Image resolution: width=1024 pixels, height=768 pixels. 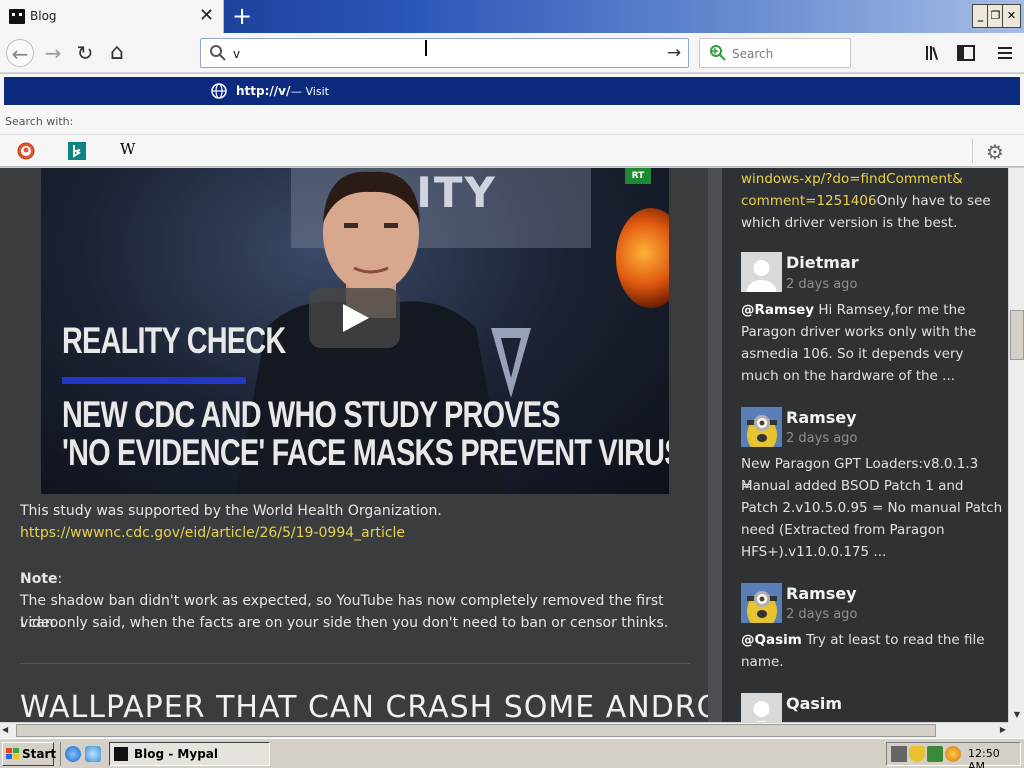 I want to click on text-cursor-icon, so click(x=426, y=48).